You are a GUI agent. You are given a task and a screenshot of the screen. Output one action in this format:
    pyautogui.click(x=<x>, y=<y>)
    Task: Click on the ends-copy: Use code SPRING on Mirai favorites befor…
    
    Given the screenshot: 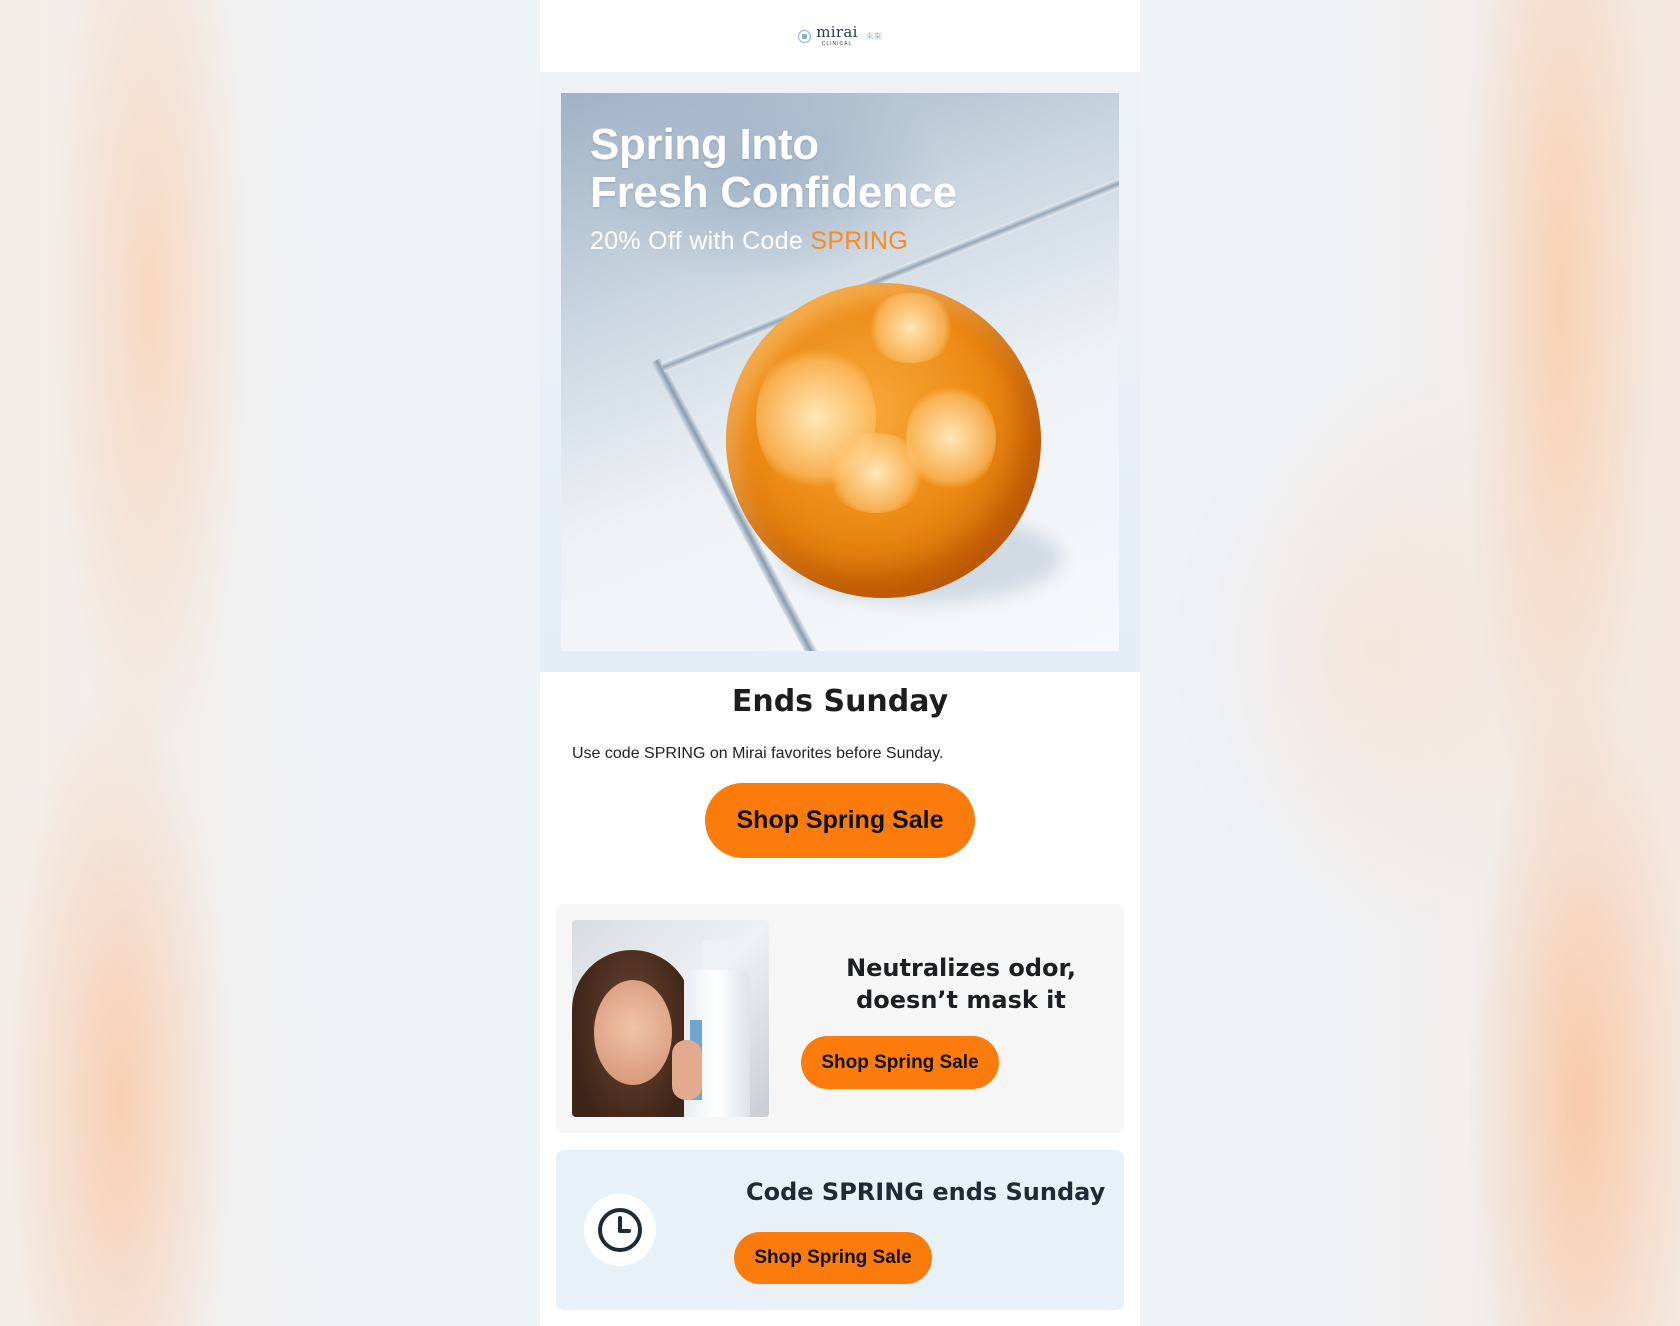 What is the action you would take?
    pyautogui.click(x=758, y=753)
    